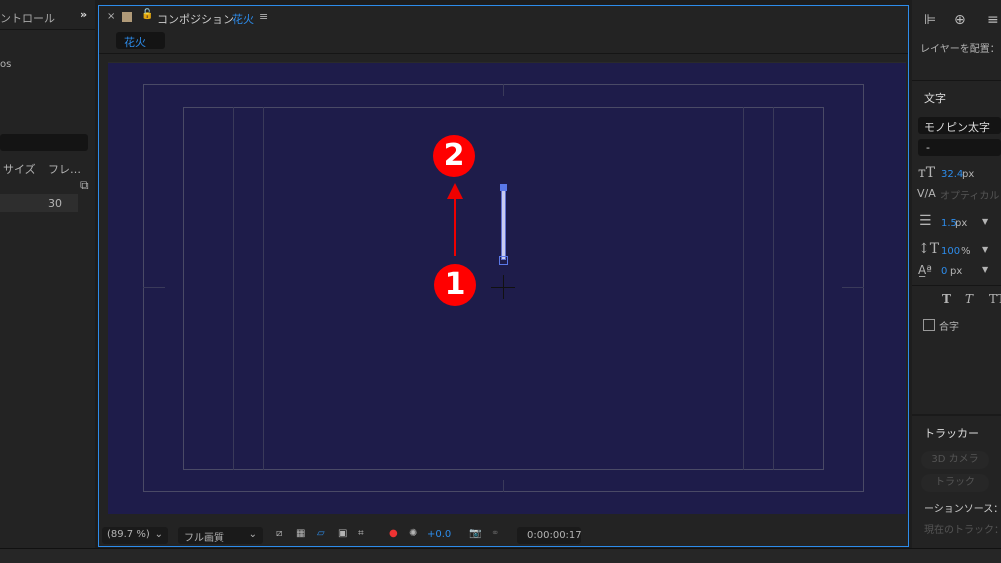 Image resolution: width=1001 pixels, height=563 pixels. Describe the element at coordinates (44, 142) in the screenshot. I see `search-input` at that location.